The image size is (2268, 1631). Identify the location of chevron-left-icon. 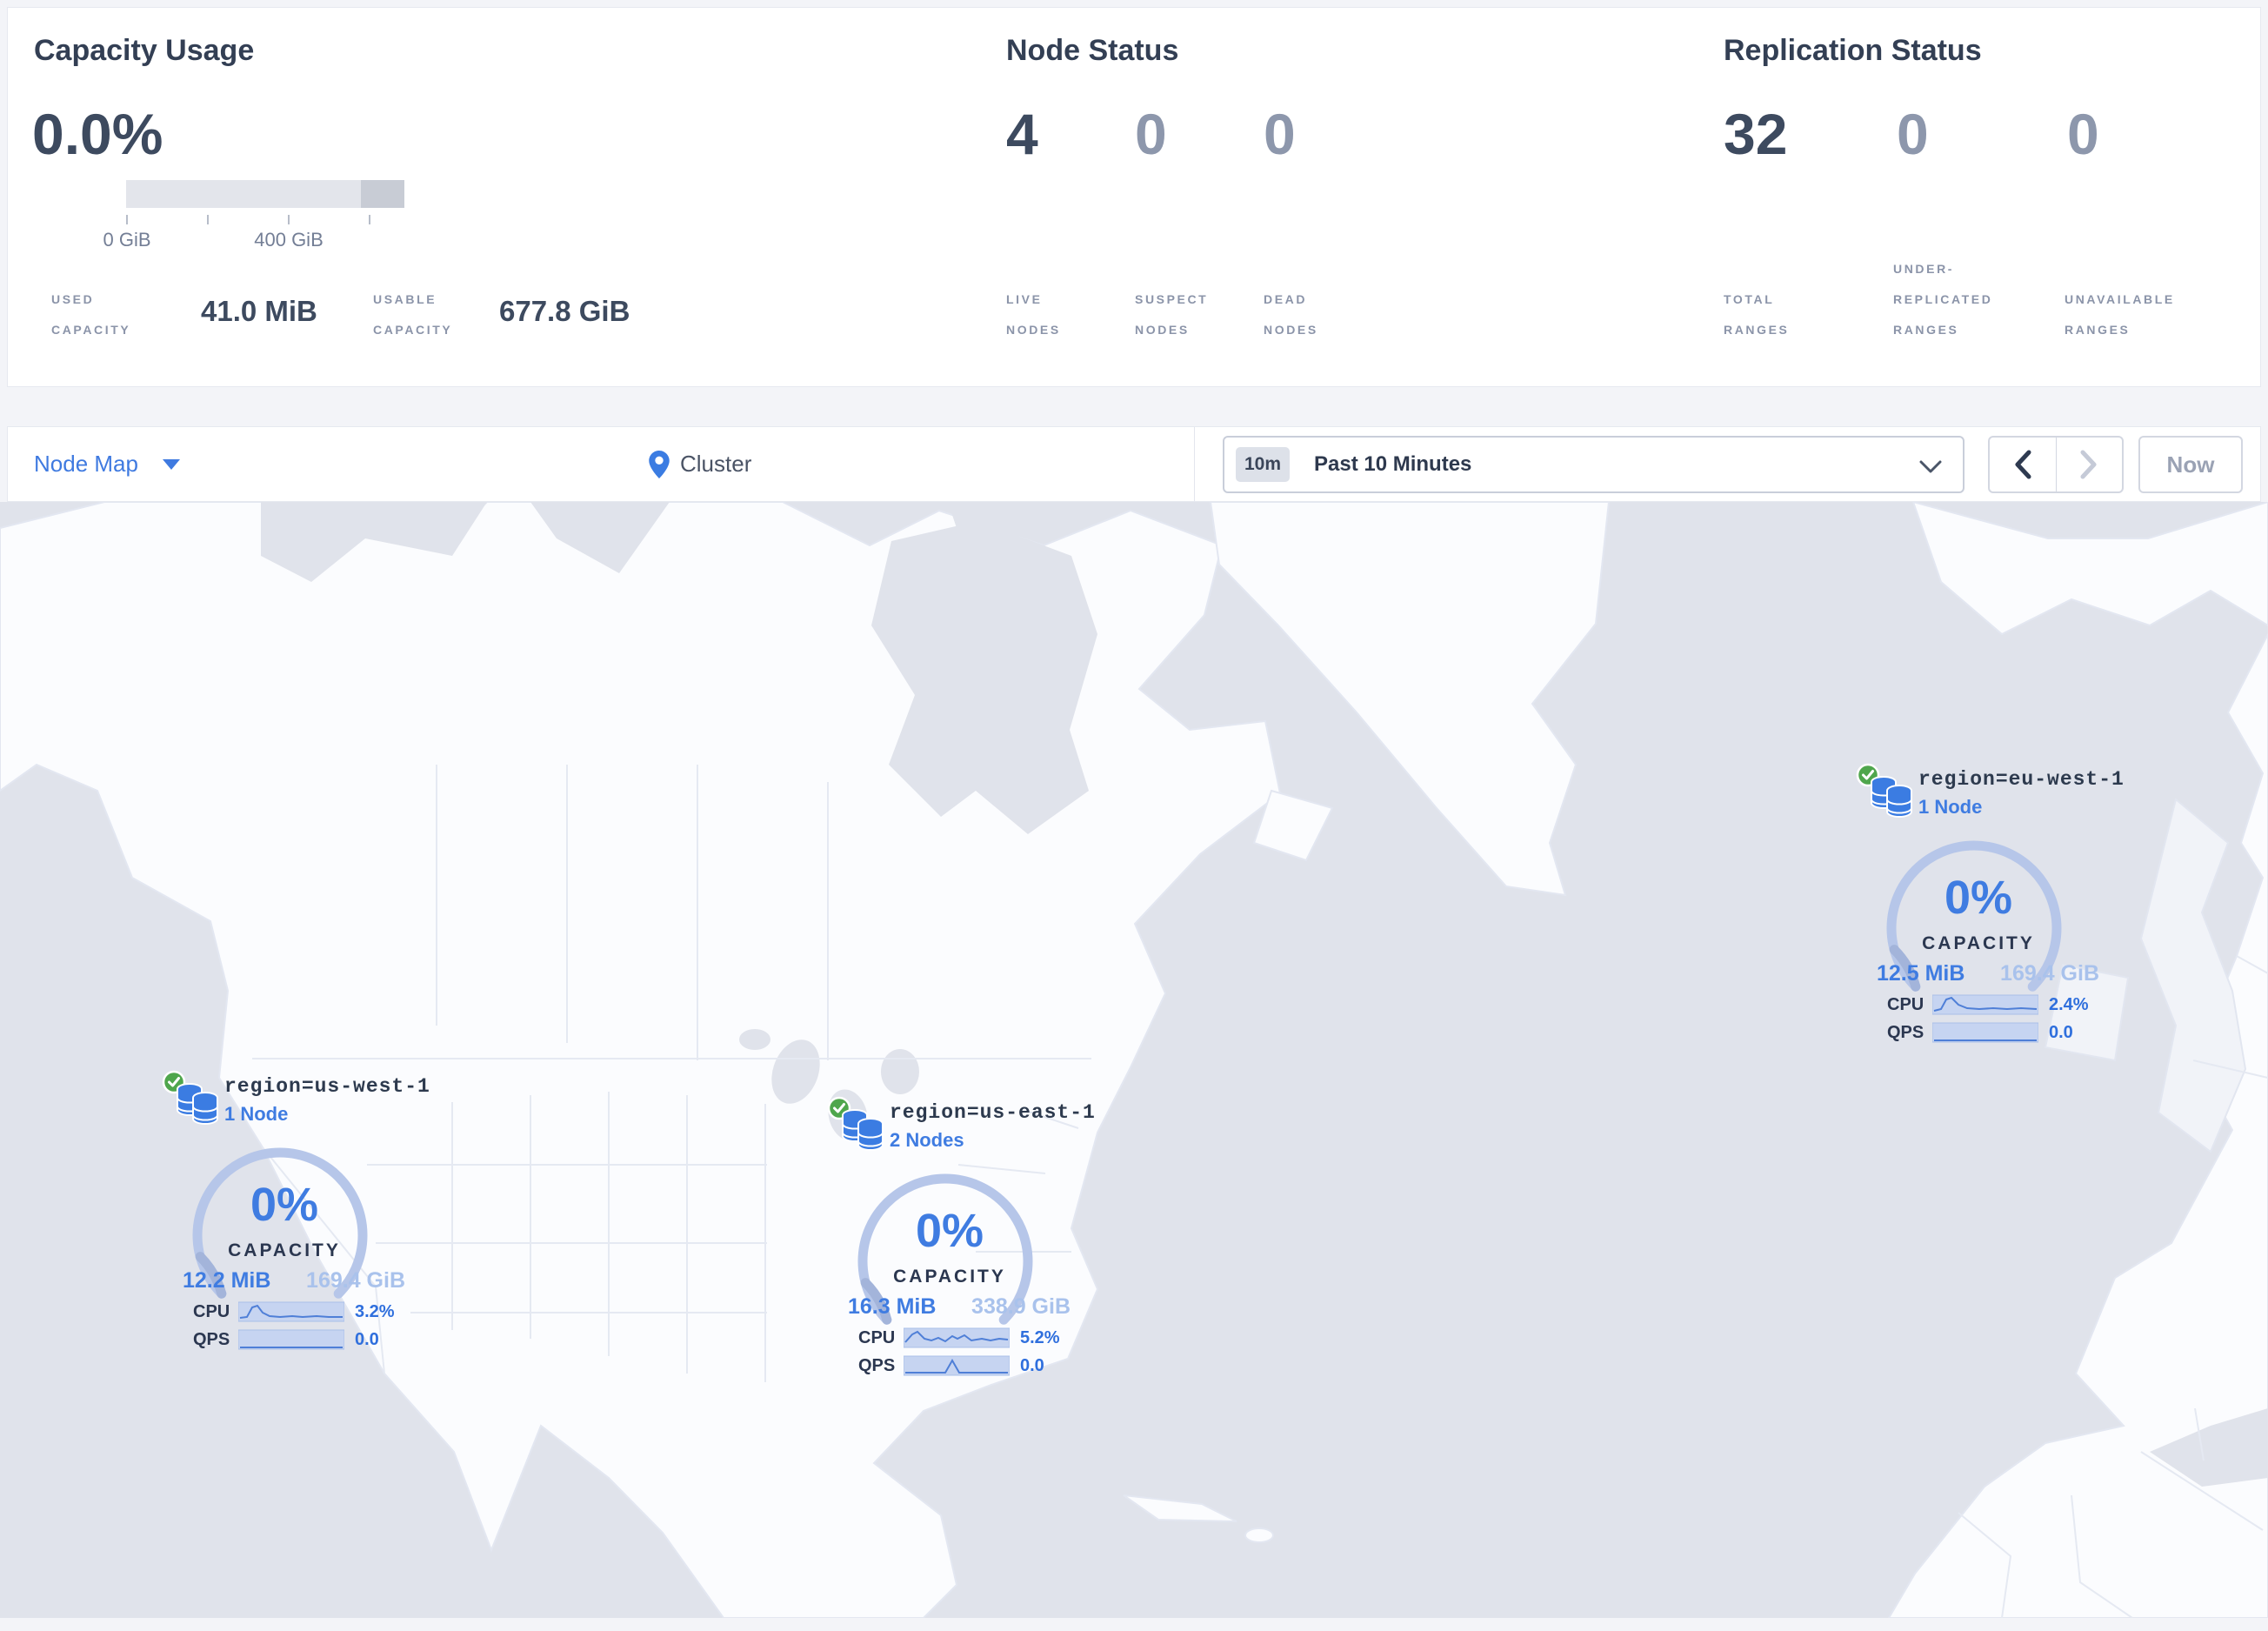
(2023, 464).